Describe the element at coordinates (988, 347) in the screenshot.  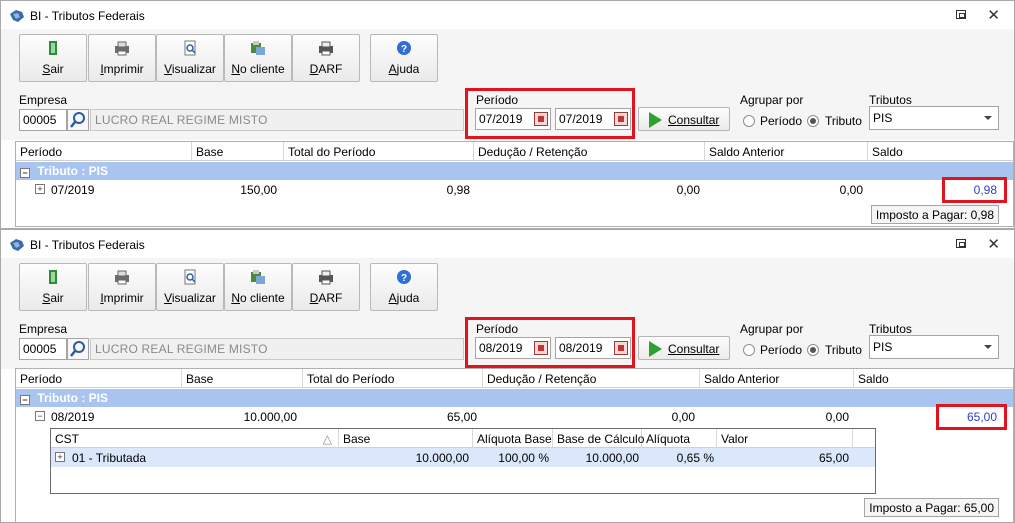
I see `chevron-down-icon` at that location.